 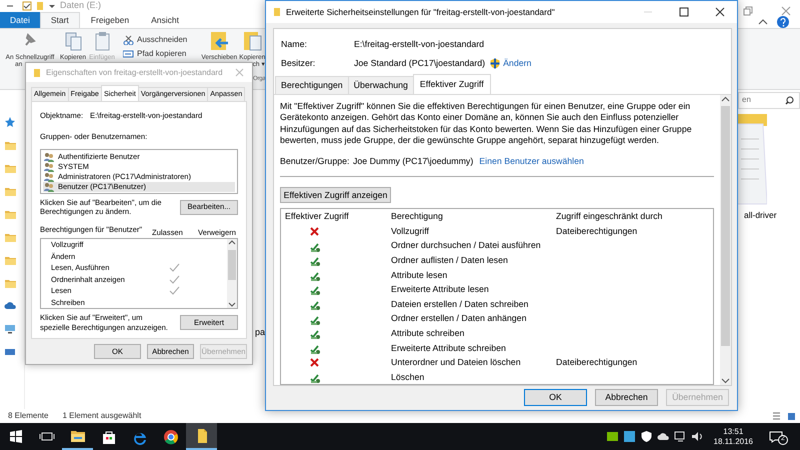 I want to click on taskbar-button, so click(x=201, y=436).